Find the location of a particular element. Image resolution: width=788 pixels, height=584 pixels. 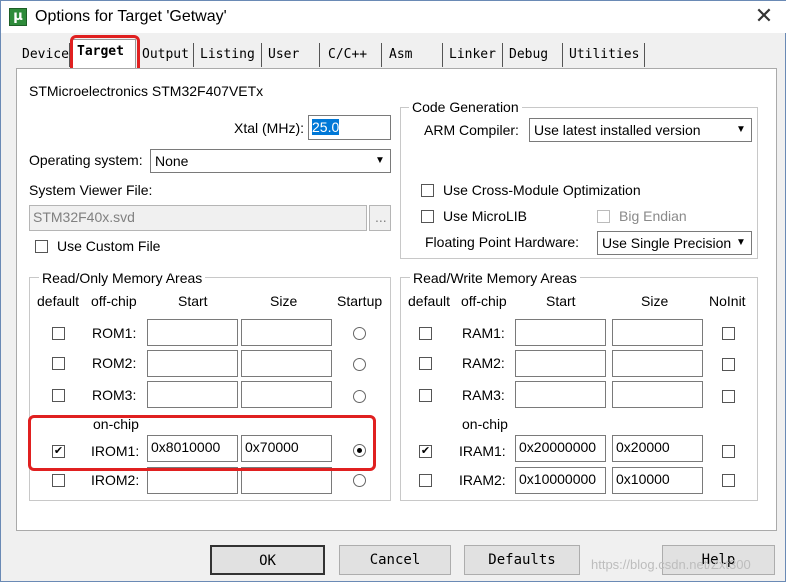

irom2-label: IROM2: is located at coordinates (115, 480).